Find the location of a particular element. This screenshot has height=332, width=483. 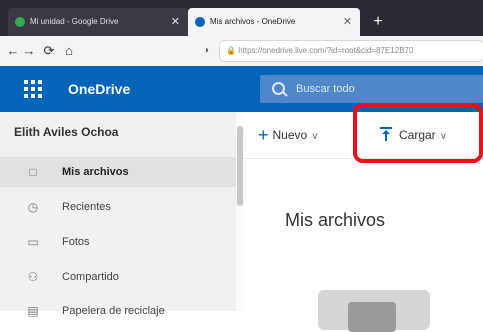

plus-icon: + is located at coordinates (263, 135).